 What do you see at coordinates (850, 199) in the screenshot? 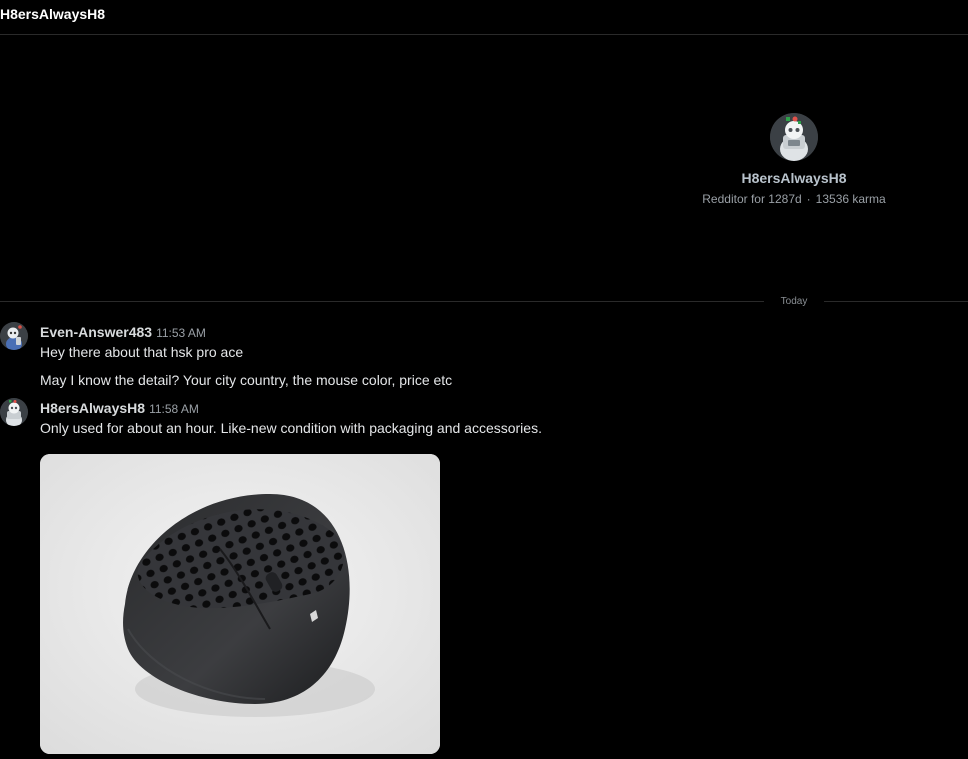
I see `karma-count: 13536 karma` at bounding box center [850, 199].